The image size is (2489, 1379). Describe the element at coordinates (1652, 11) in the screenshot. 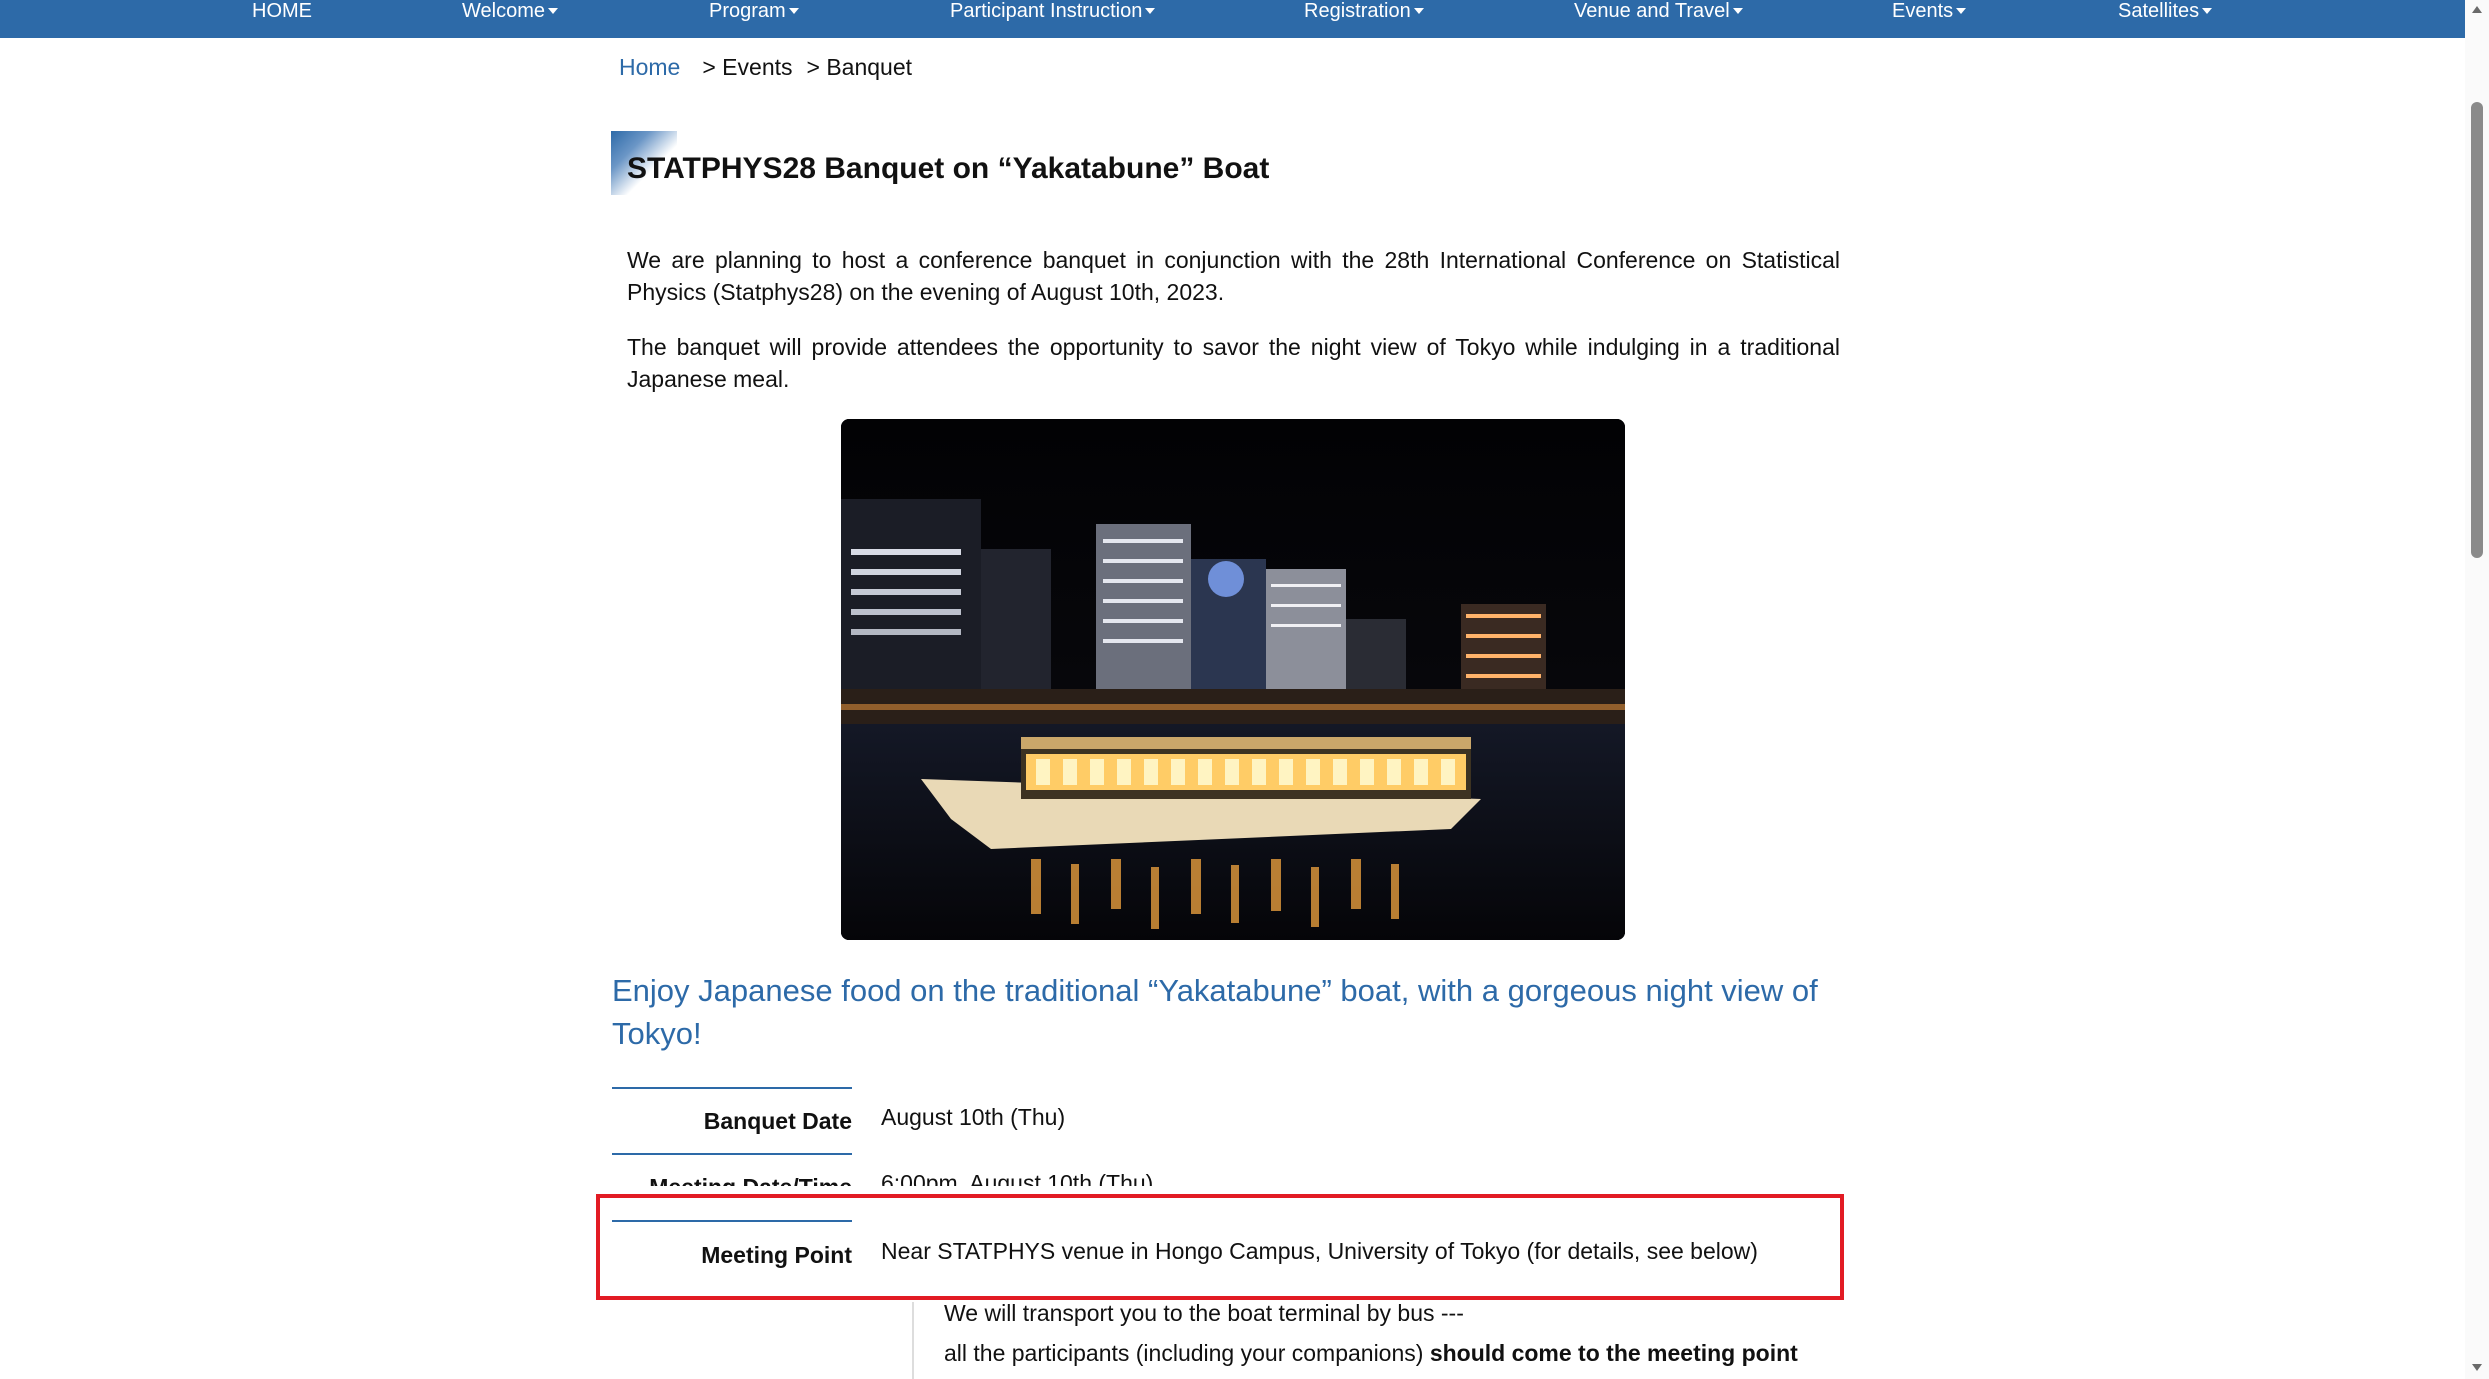

I see `nav-label-venue-and-travel: Venue and Travel` at that location.